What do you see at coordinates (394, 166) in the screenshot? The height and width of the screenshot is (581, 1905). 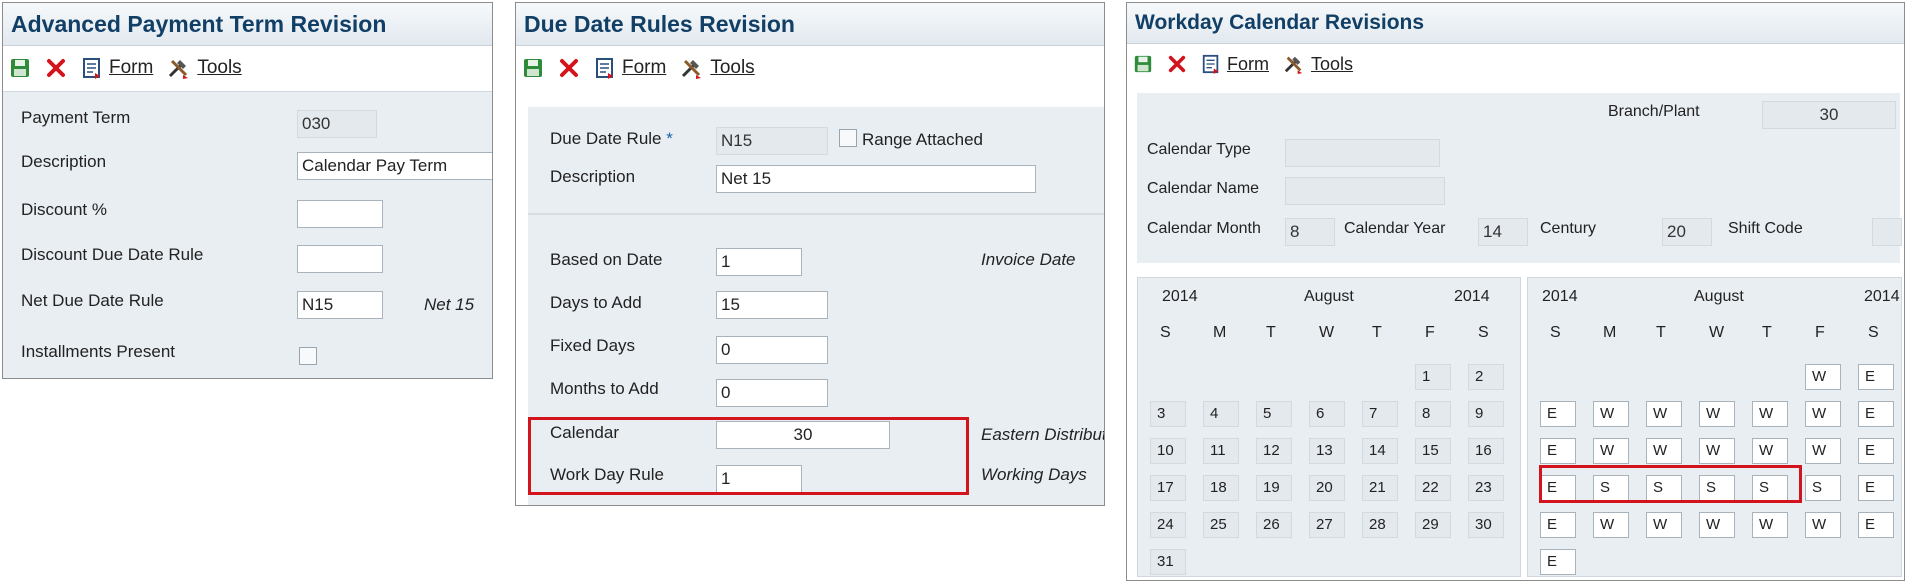 I see `description-field: Calendar Pay Term` at bounding box center [394, 166].